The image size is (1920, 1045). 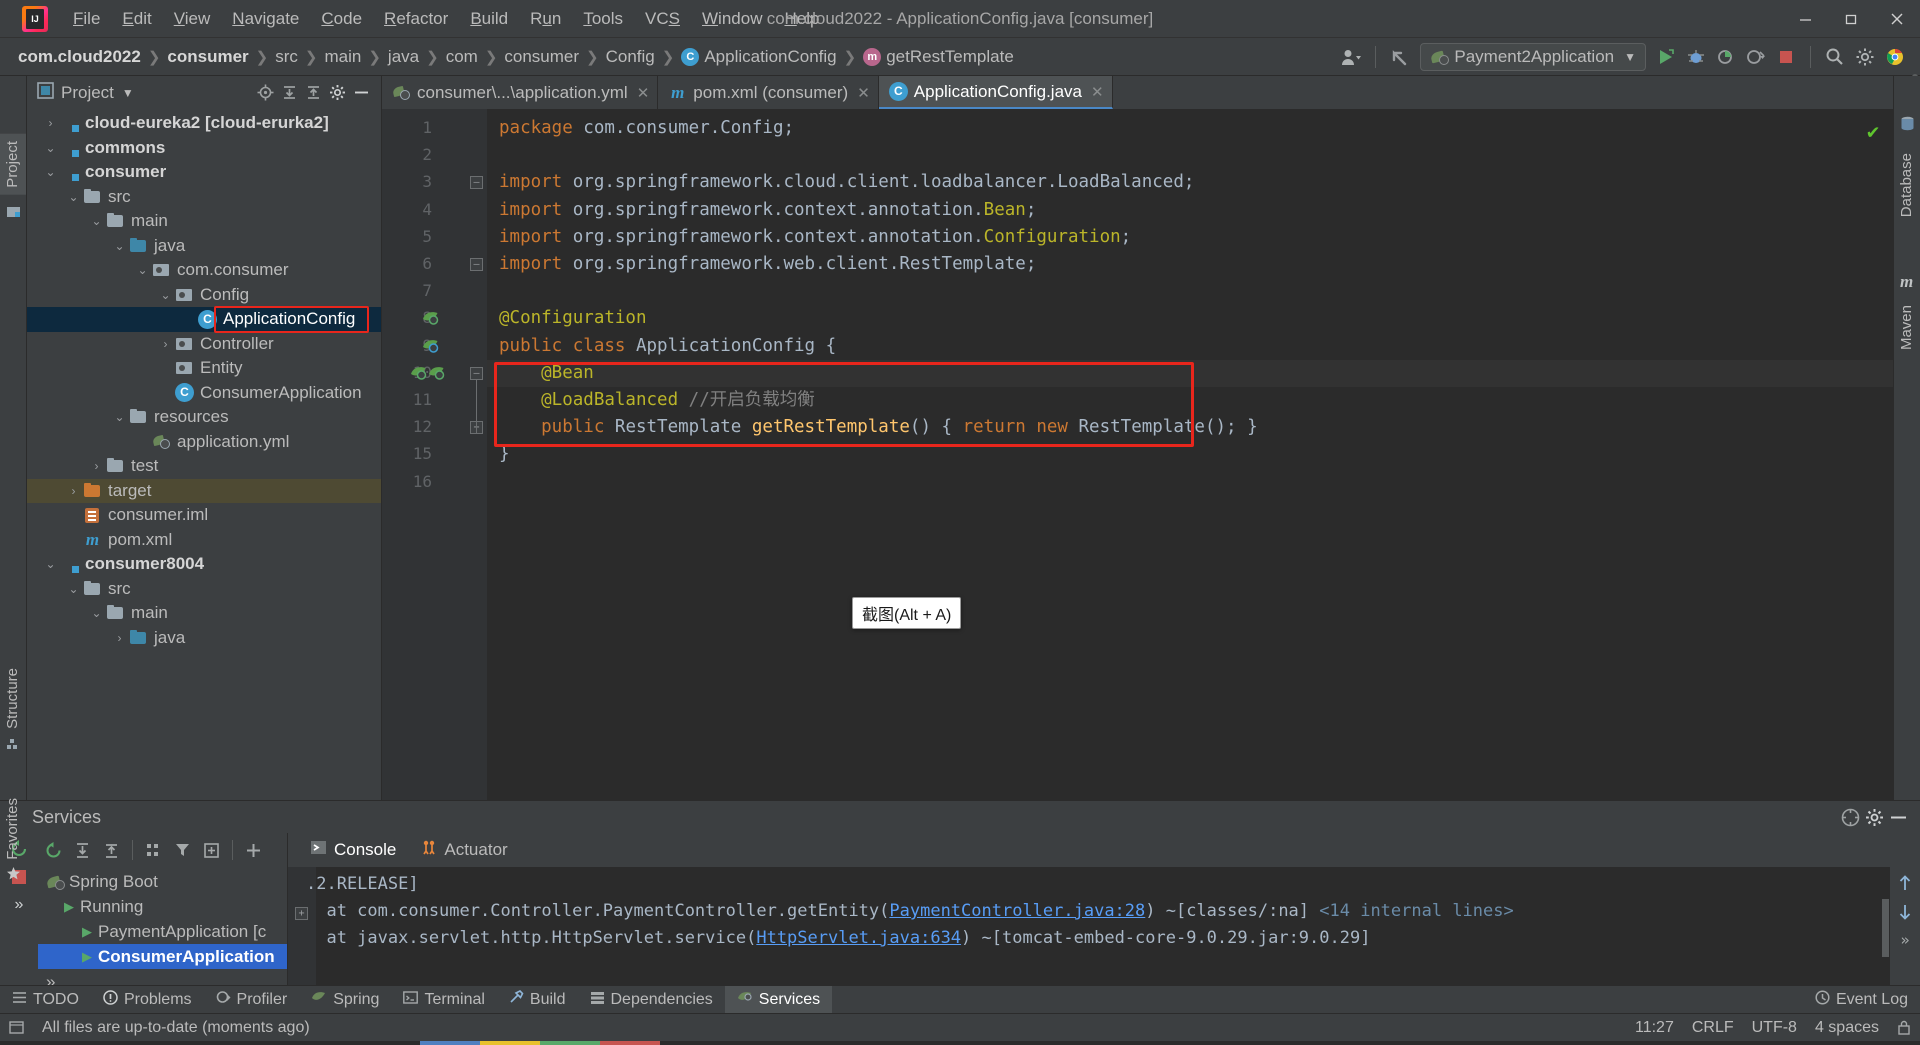 What do you see at coordinates (353, 850) in the screenshot?
I see `tab-console: Console` at bounding box center [353, 850].